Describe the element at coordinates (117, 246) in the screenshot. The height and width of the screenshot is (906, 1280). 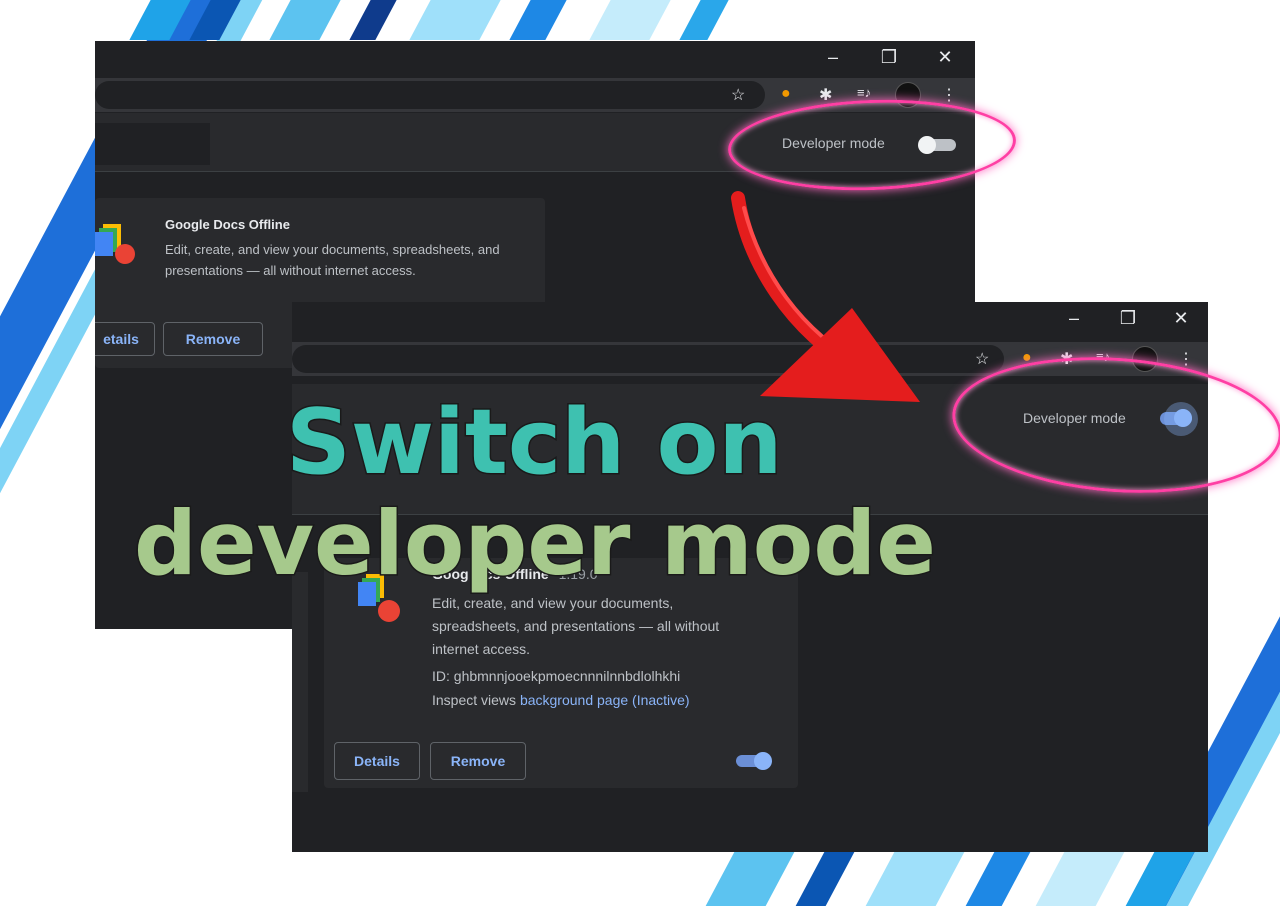
I see `google-docs-icon` at that location.